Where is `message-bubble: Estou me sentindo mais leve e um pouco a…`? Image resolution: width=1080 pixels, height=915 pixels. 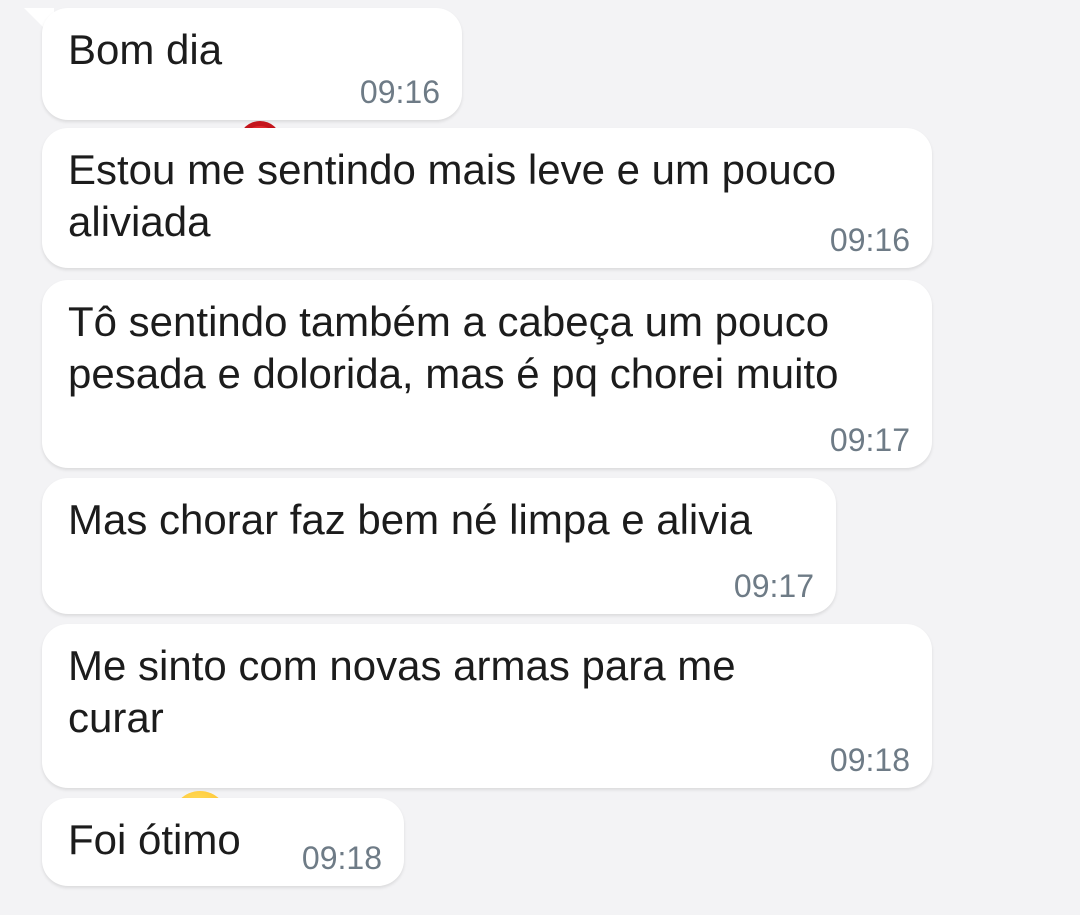 message-bubble: Estou me sentindo mais leve e um pouco a… is located at coordinates (487, 198).